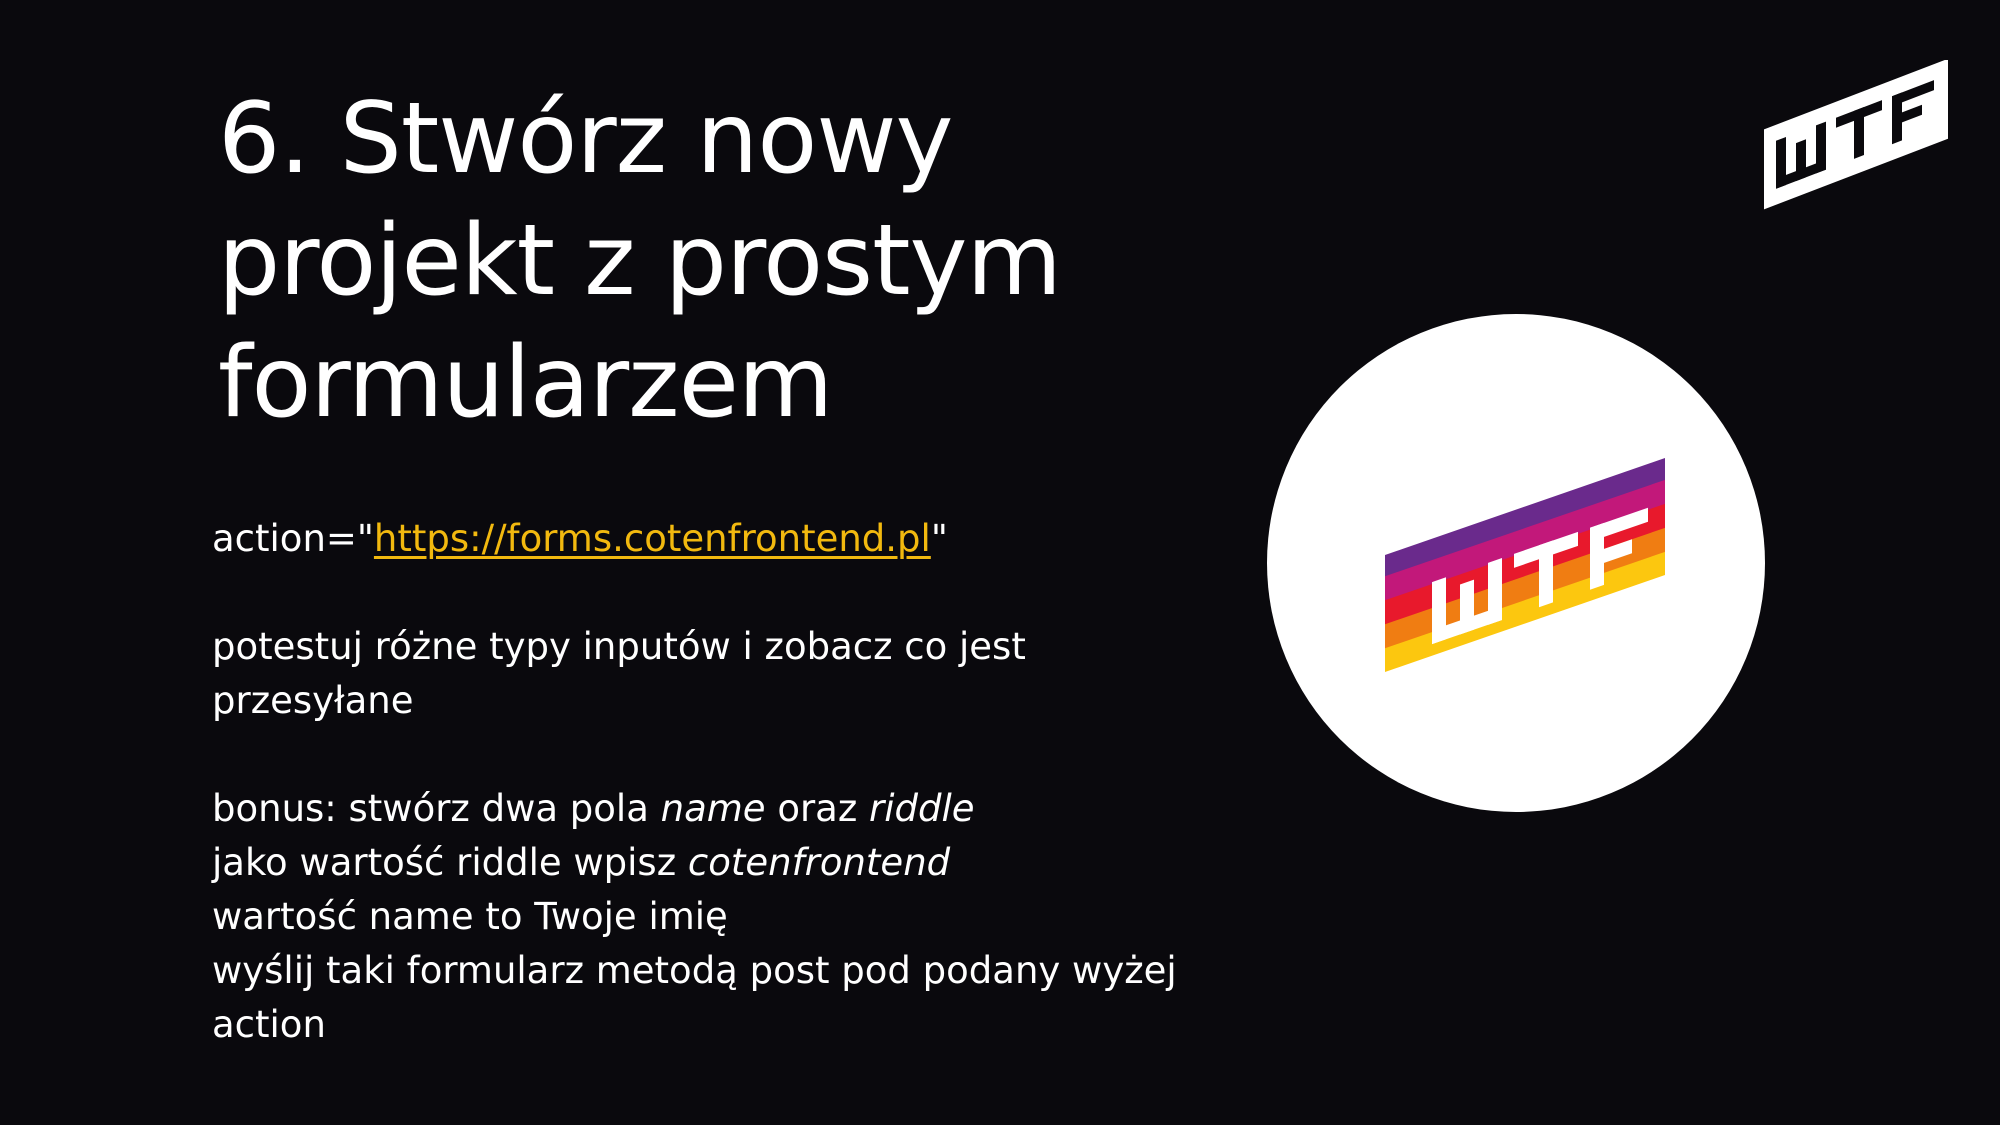 The height and width of the screenshot is (1125, 2000). Describe the element at coordinates (640, 261) in the screenshot. I see `title-line-2: projekt z prostym` at that location.